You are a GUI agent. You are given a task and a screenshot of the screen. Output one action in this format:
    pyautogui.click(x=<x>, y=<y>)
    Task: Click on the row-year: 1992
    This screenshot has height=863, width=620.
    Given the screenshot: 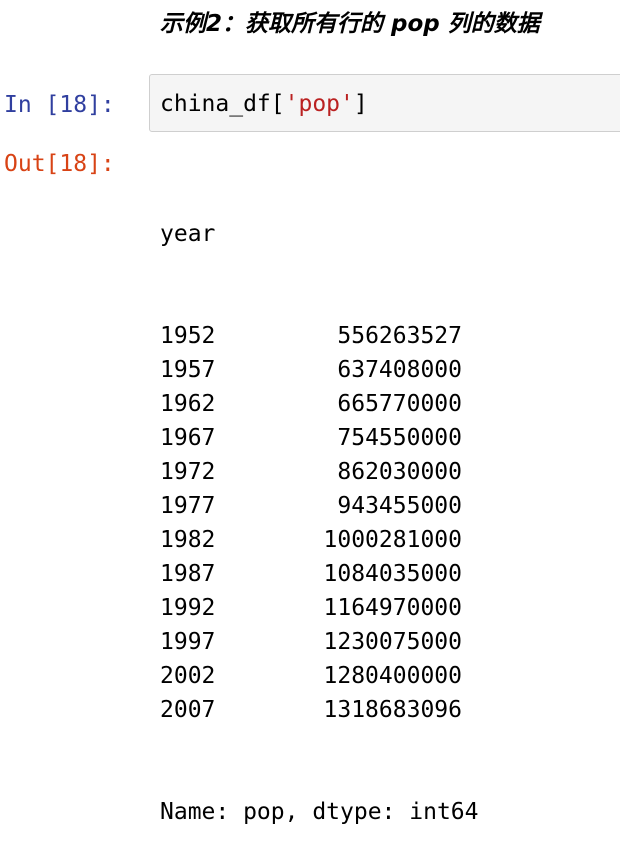 What is the action you would take?
    pyautogui.click(x=188, y=608)
    